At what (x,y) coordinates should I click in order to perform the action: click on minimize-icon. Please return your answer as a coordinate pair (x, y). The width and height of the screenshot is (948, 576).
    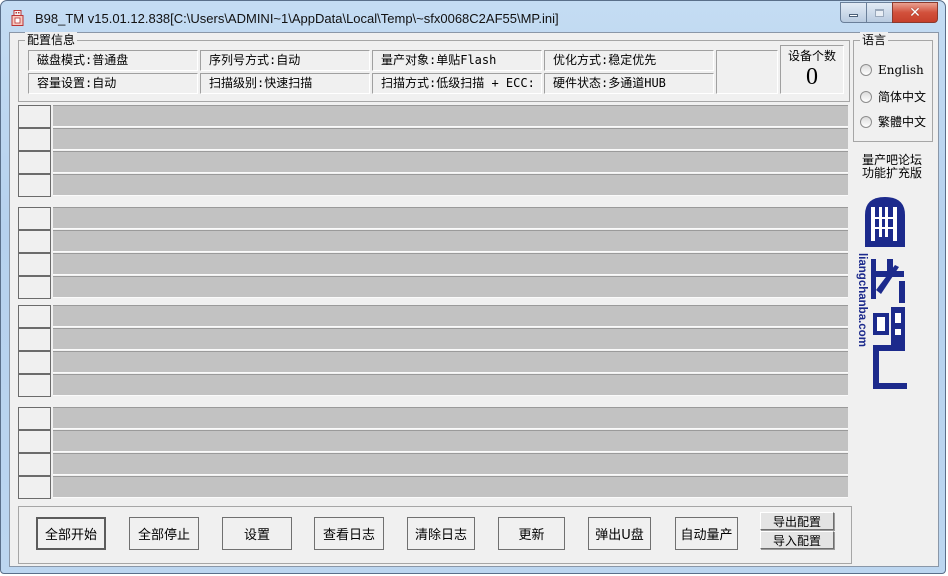
    Looking at the image, I should click on (853, 15).